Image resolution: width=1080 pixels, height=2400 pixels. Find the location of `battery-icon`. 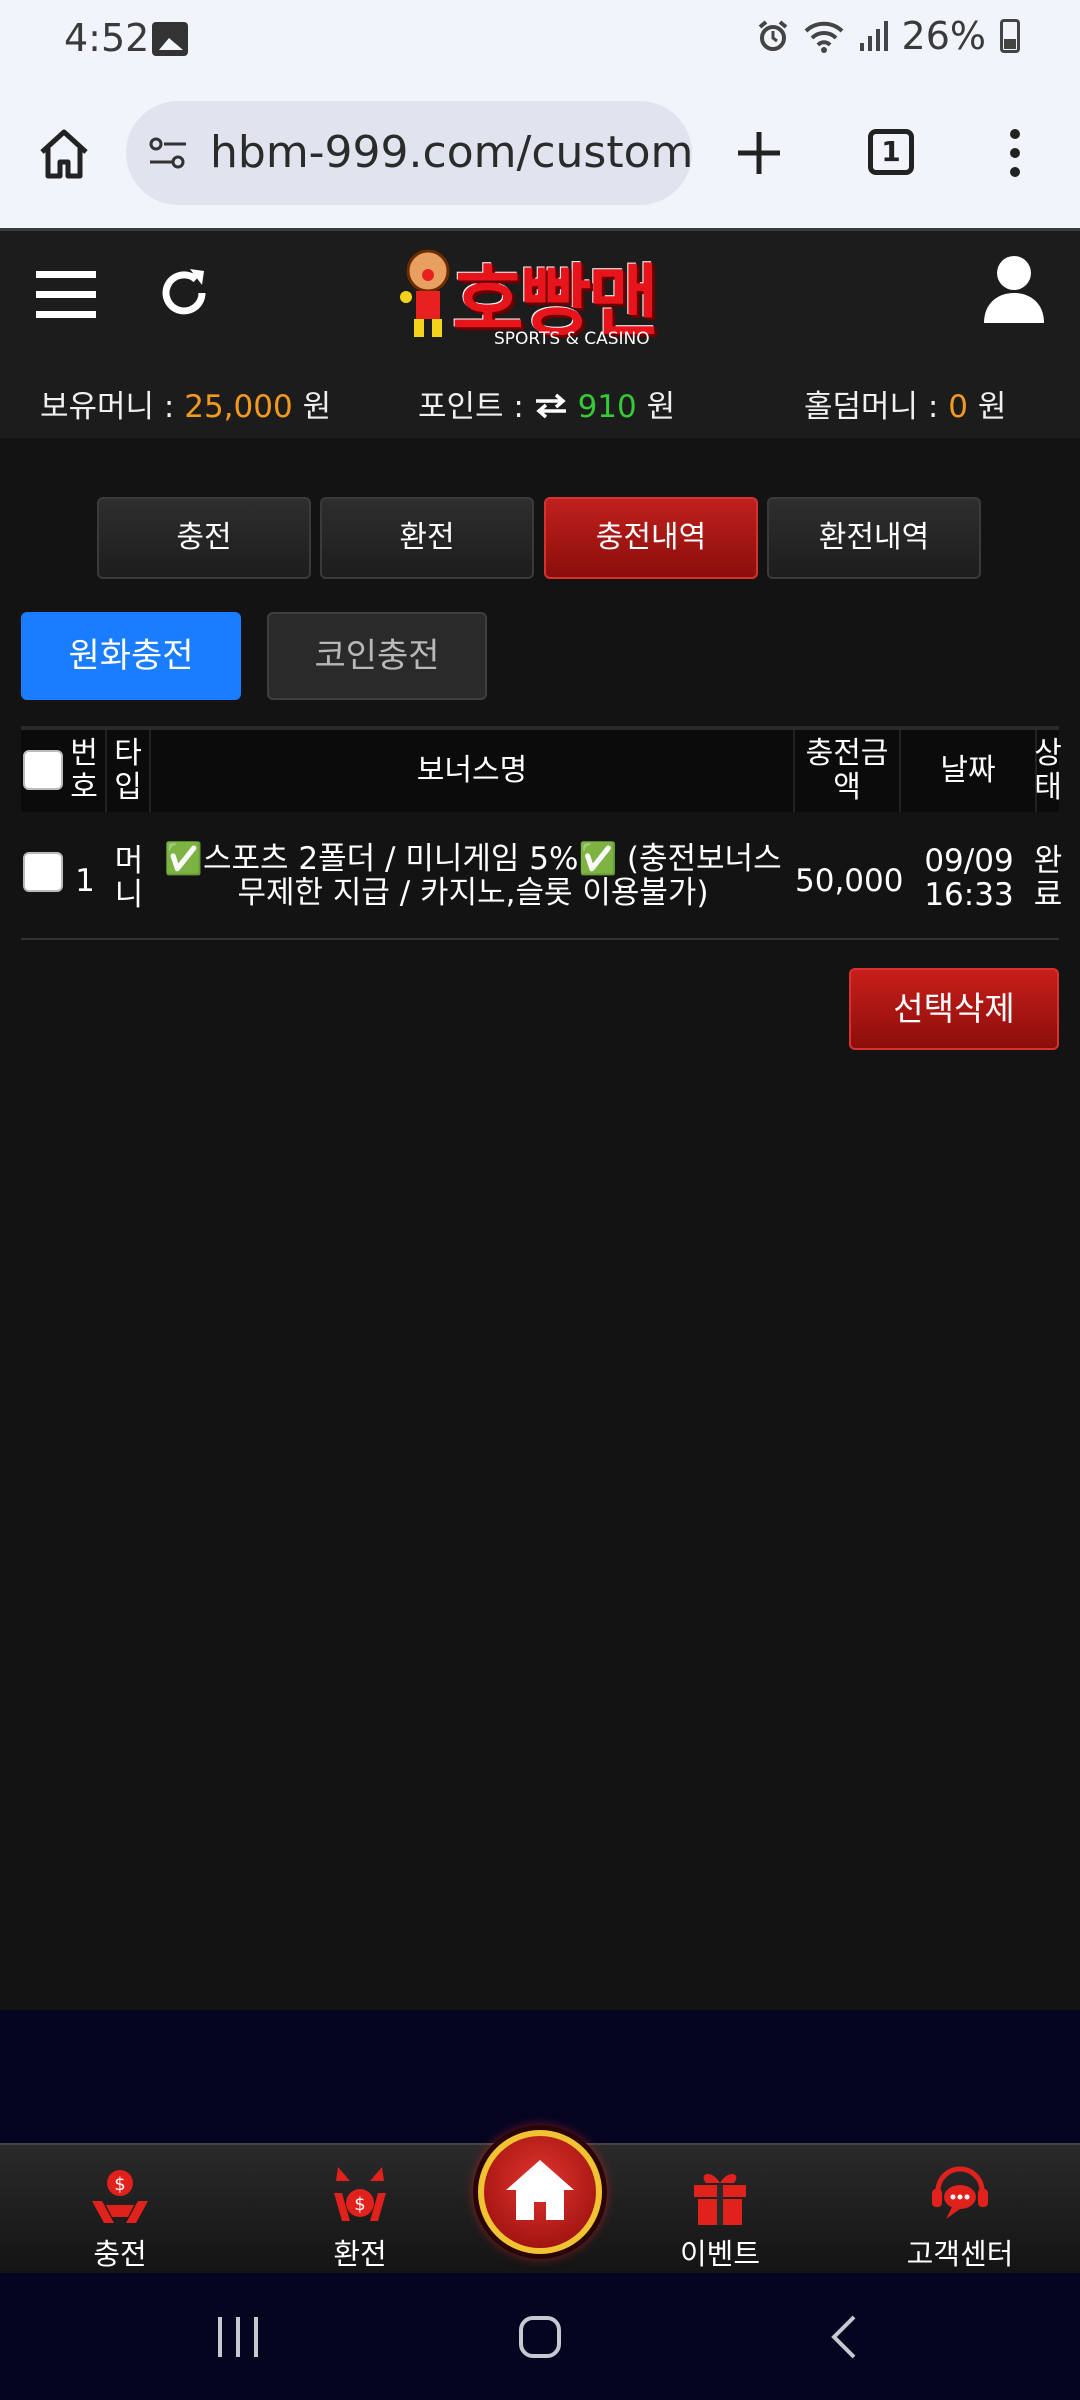

battery-icon is located at coordinates (1010, 36).